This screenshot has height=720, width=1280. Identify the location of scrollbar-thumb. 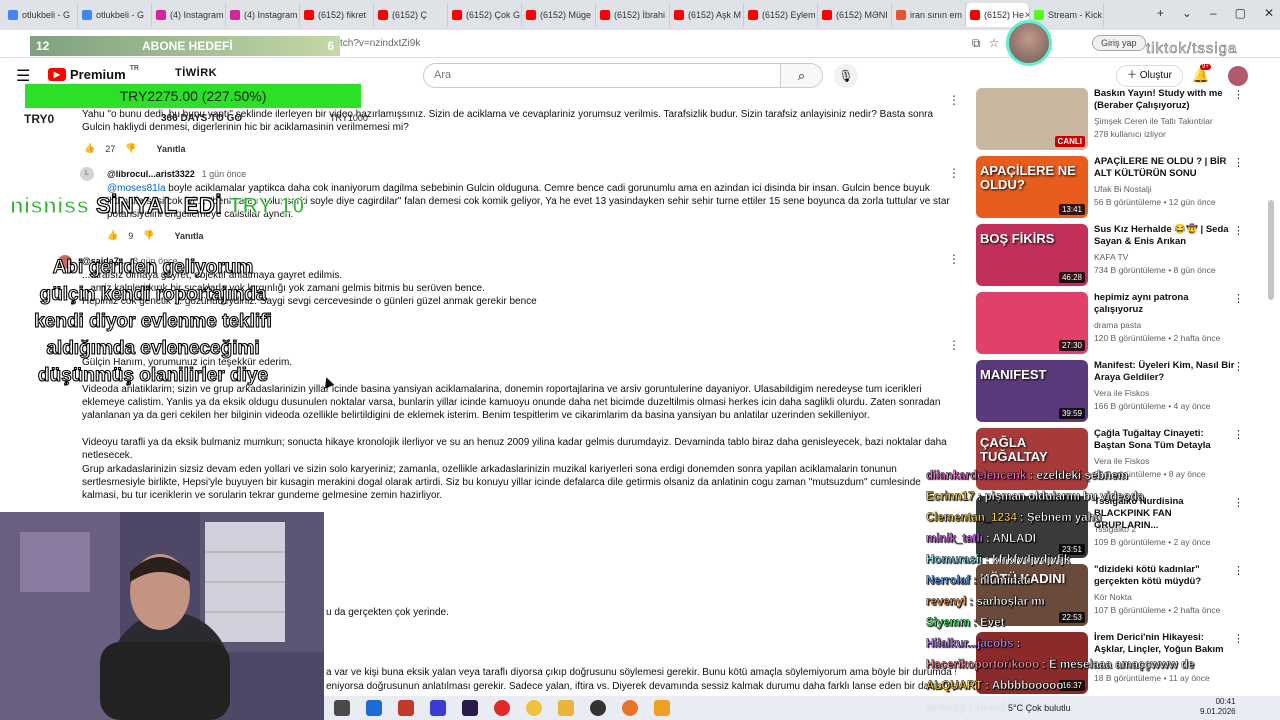
(1271, 250).